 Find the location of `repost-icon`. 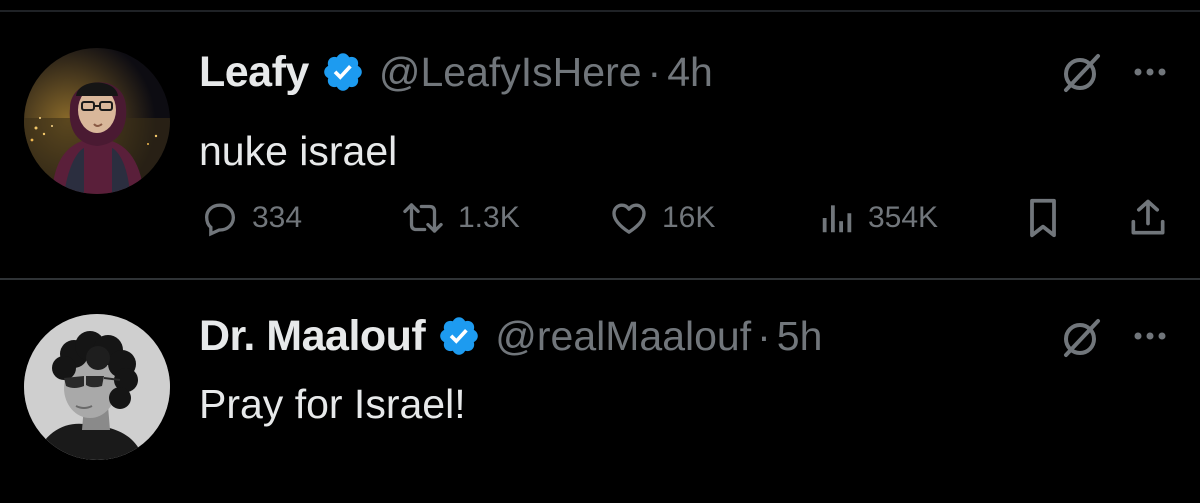

repost-icon is located at coordinates (423, 218).